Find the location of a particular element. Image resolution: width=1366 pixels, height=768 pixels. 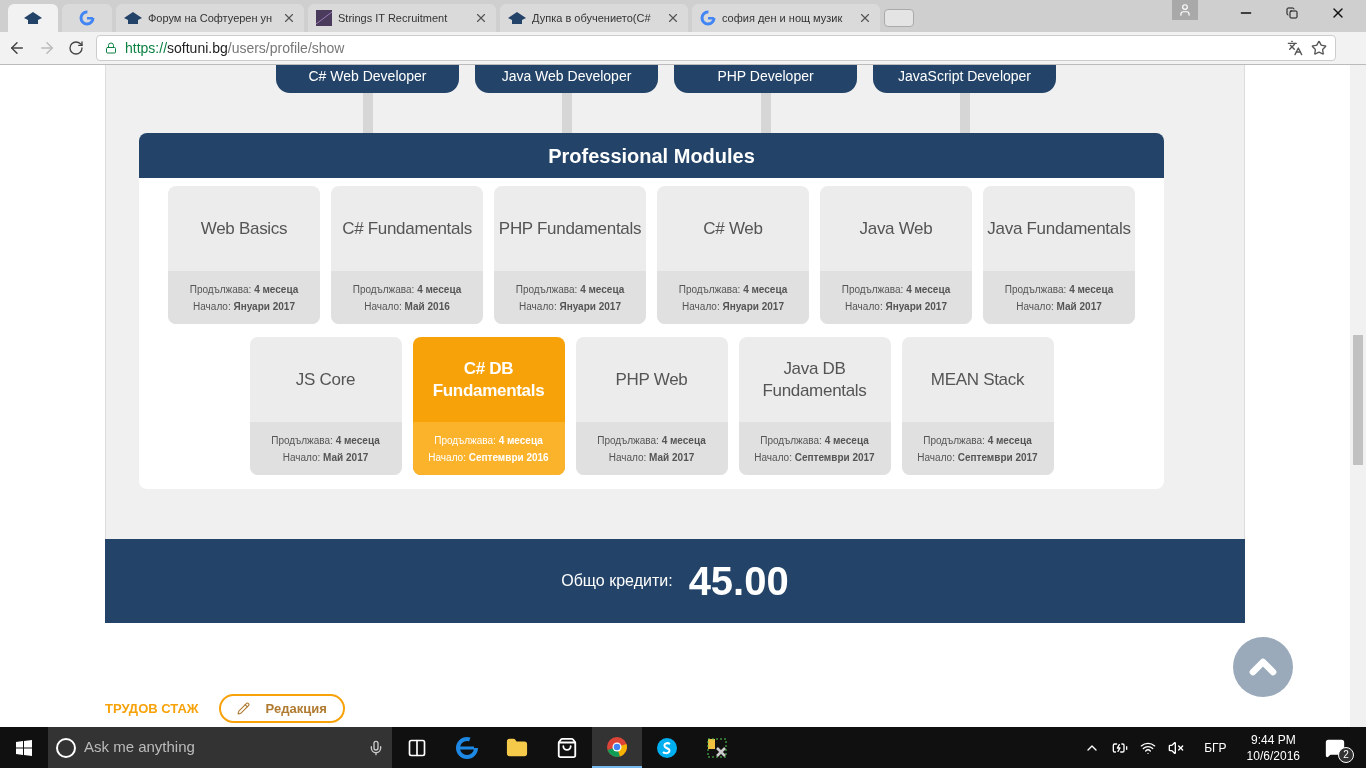

track-button: PHP Developer is located at coordinates (765, 79).